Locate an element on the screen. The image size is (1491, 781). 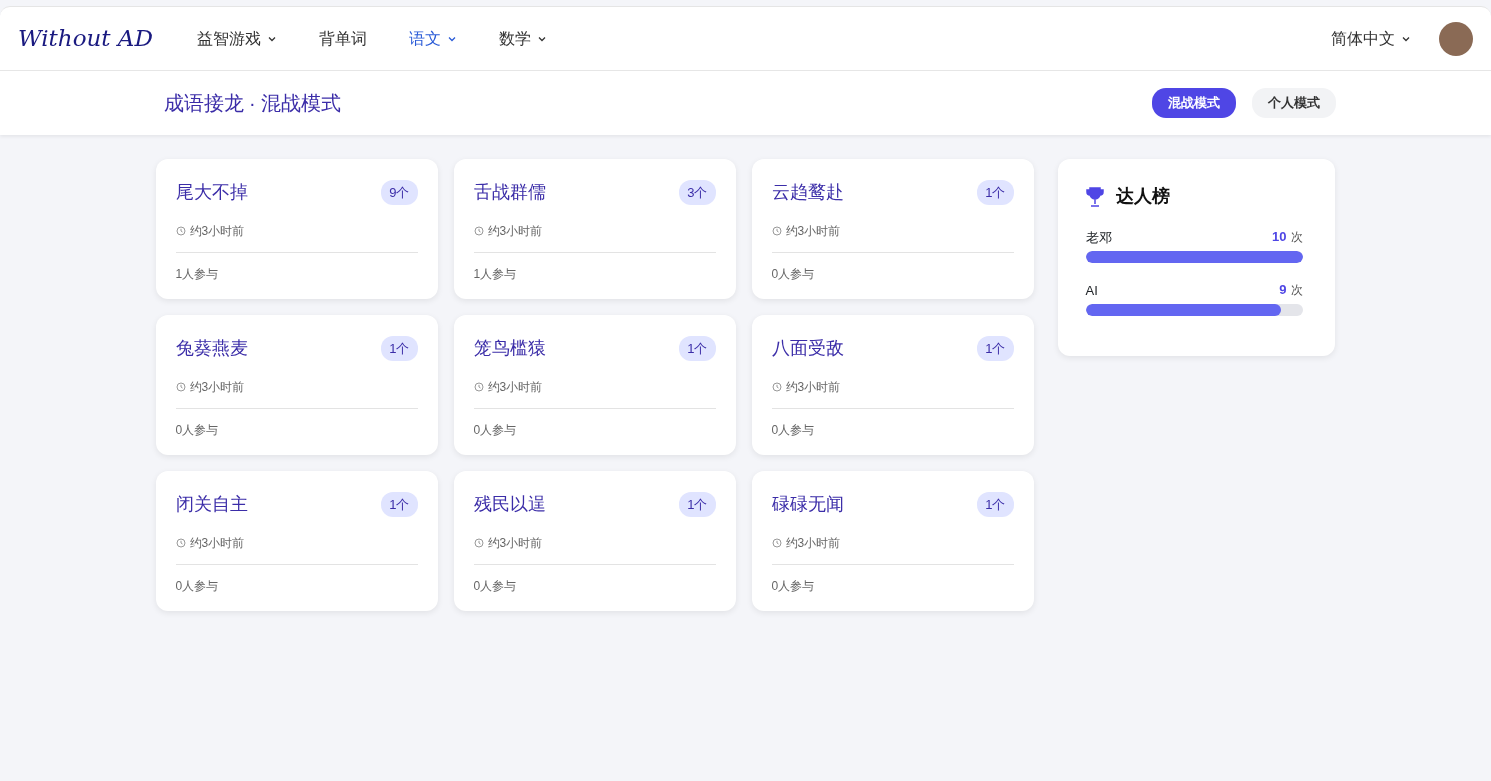
game-card: 笼鸟槛猿 1个 约3小时前 0人参与 is located at coordinates (594, 385).